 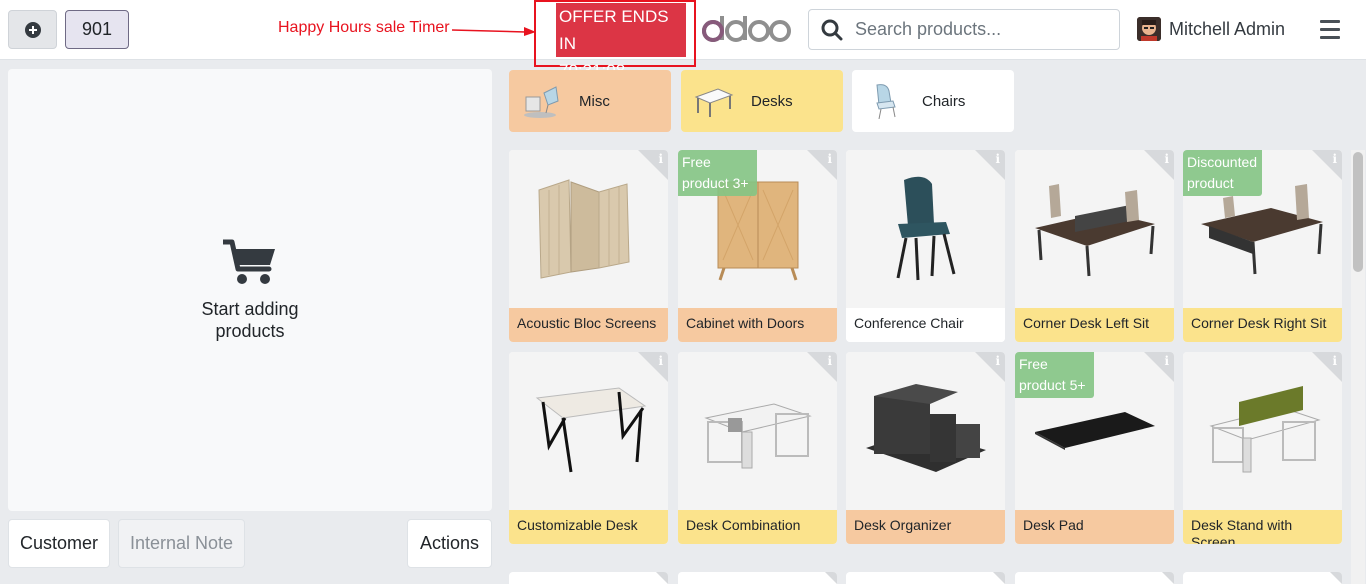 I want to click on category-label: Desks, so click(x=772, y=101).